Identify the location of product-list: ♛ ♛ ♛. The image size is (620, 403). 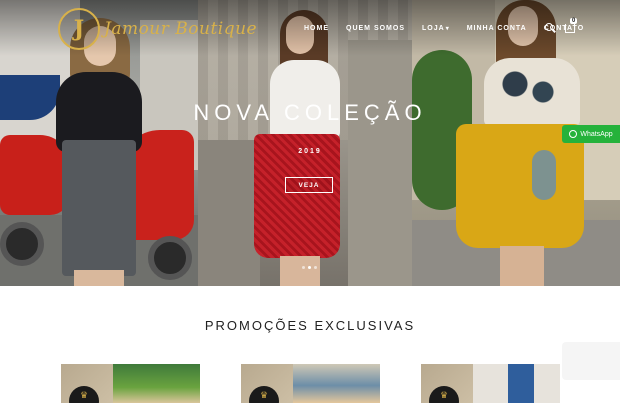
(310, 383).